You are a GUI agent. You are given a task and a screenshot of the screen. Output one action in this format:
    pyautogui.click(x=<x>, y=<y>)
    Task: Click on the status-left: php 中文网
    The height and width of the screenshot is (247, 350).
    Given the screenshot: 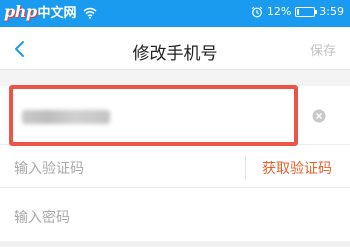 What is the action you would take?
    pyautogui.click(x=50, y=11)
    